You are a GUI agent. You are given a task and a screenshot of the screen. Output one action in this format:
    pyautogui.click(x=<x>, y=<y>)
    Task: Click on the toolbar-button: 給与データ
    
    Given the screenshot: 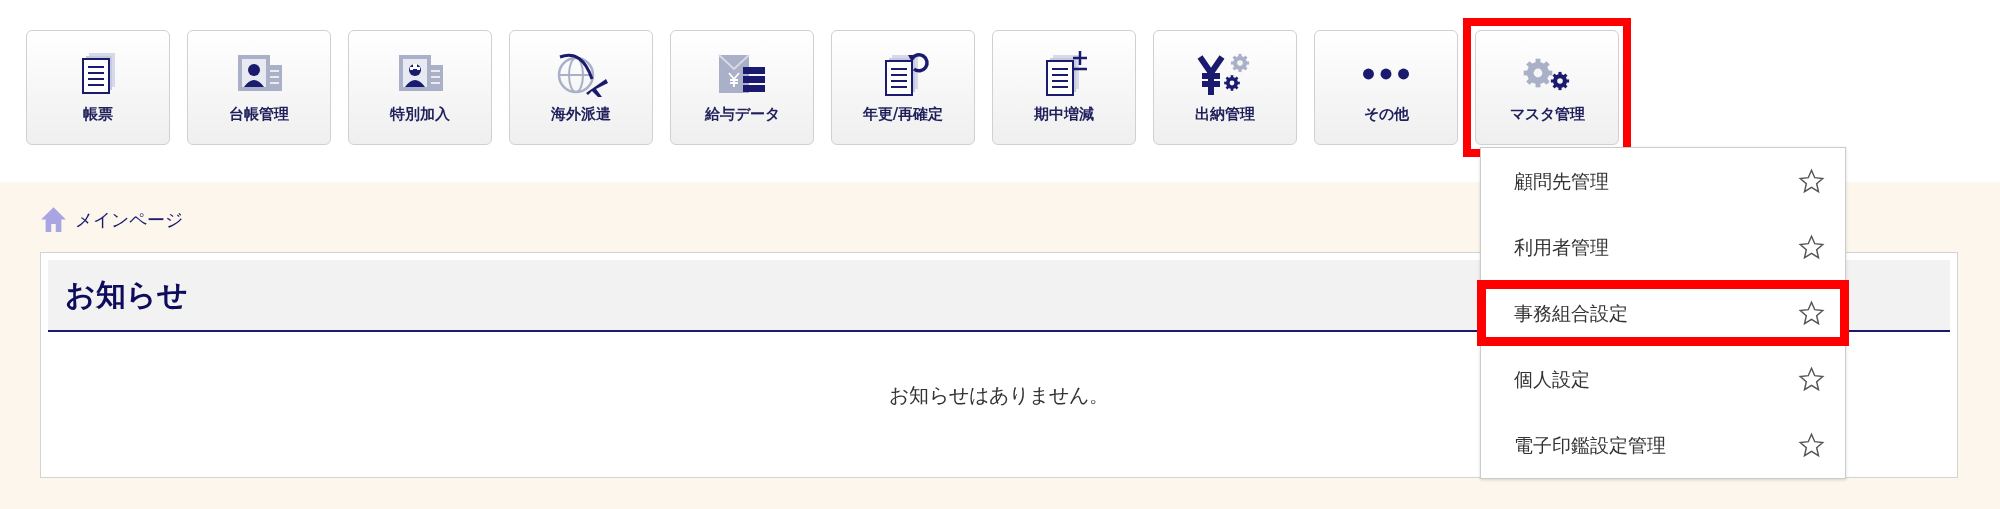 What is the action you would take?
    pyautogui.click(x=742, y=87)
    